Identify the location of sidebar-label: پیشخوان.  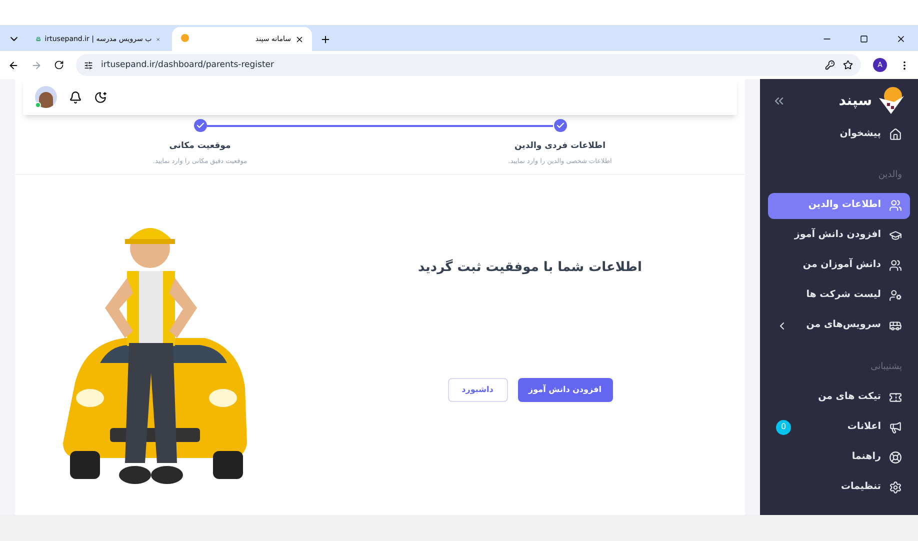
(860, 133).